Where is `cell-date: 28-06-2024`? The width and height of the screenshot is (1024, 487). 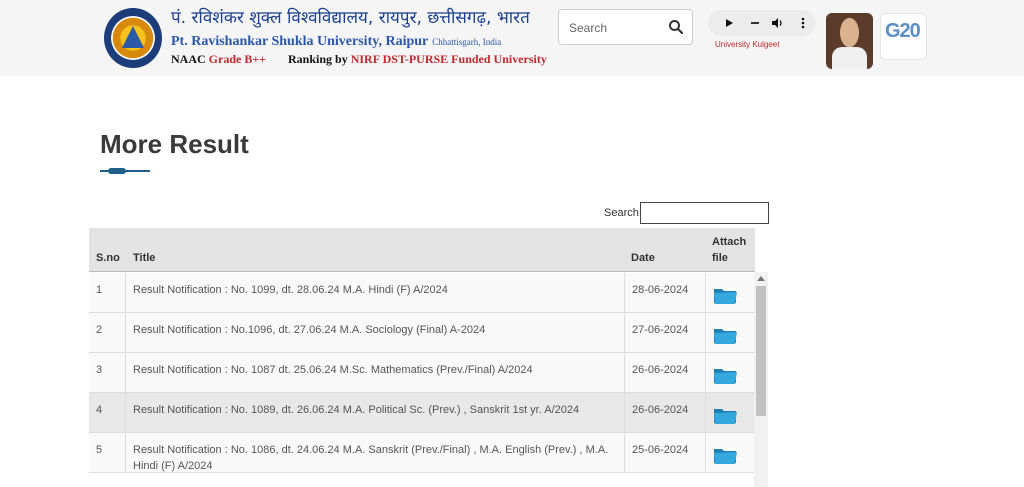
cell-date: 28-06-2024 is located at coordinates (665, 292).